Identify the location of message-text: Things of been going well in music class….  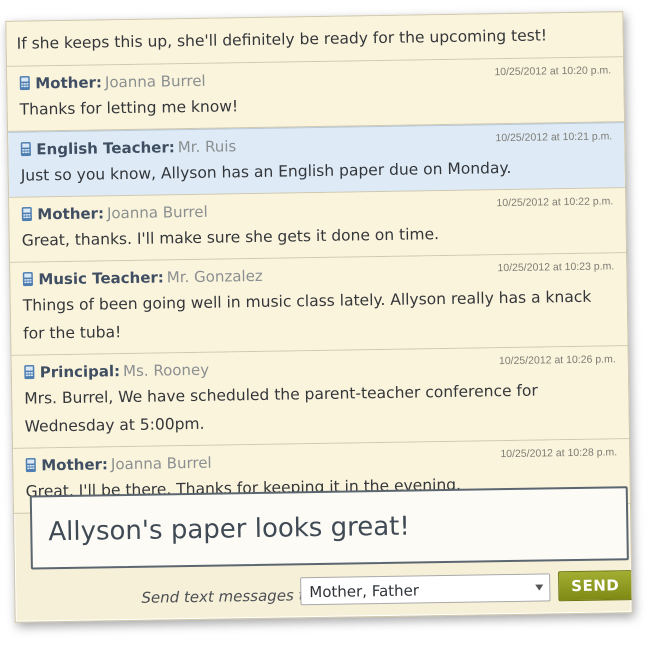
(307, 315).